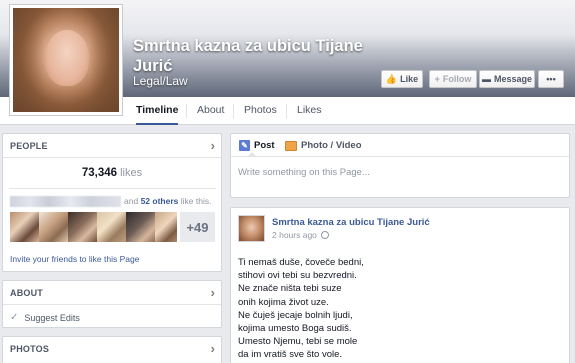  What do you see at coordinates (252, 154) in the screenshot?
I see `active-tab-arrow` at bounding box center [252, 154].